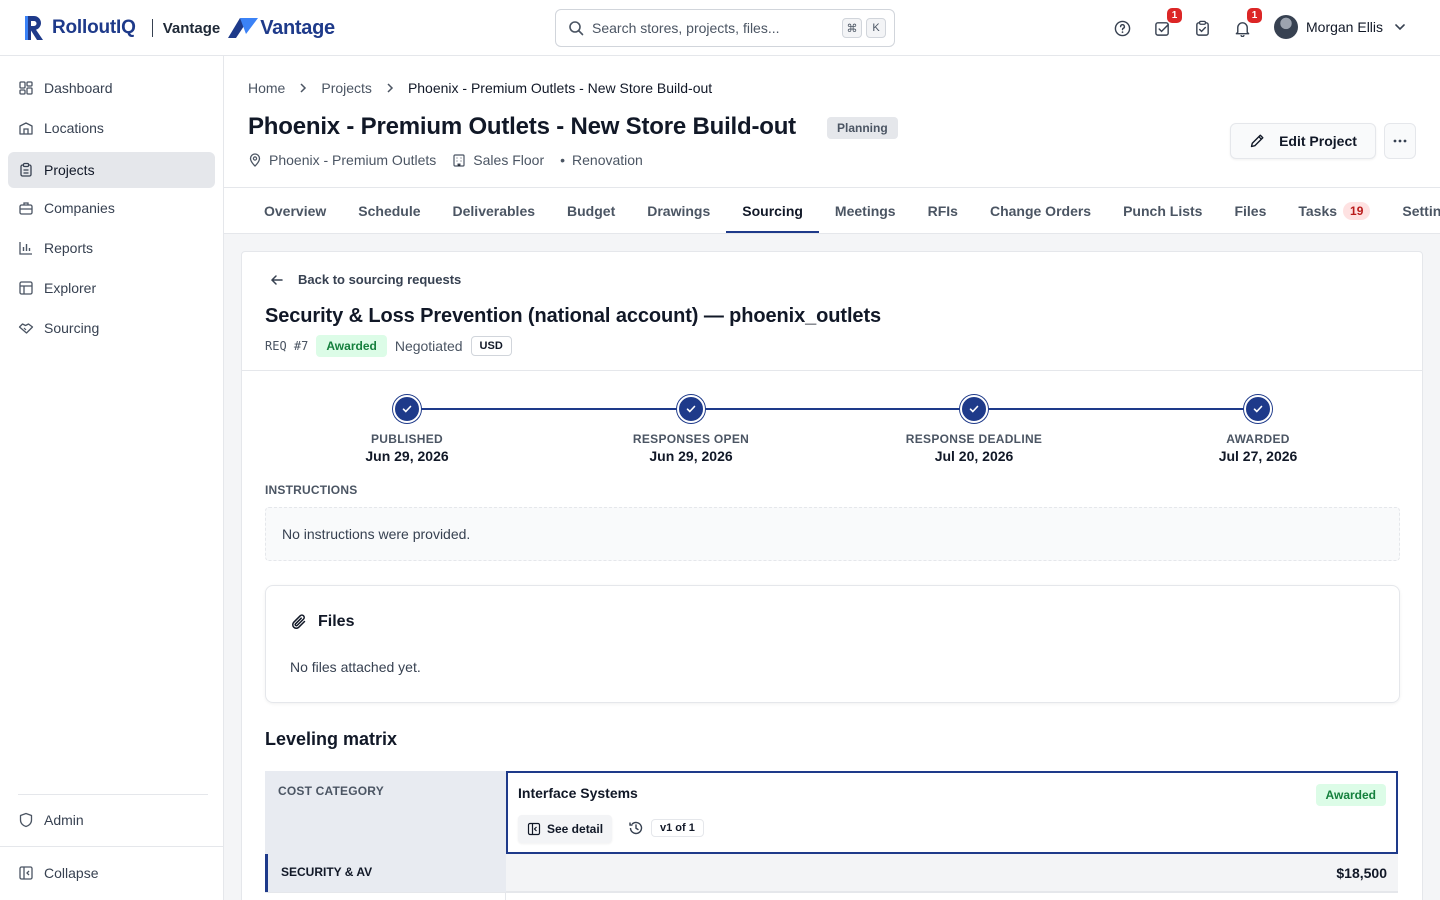 The height and width of the screenshot is (900, 1440). Describe the element at coordinates (1250, 210) in the screenshot. I see `tab-files: Files` at that location.